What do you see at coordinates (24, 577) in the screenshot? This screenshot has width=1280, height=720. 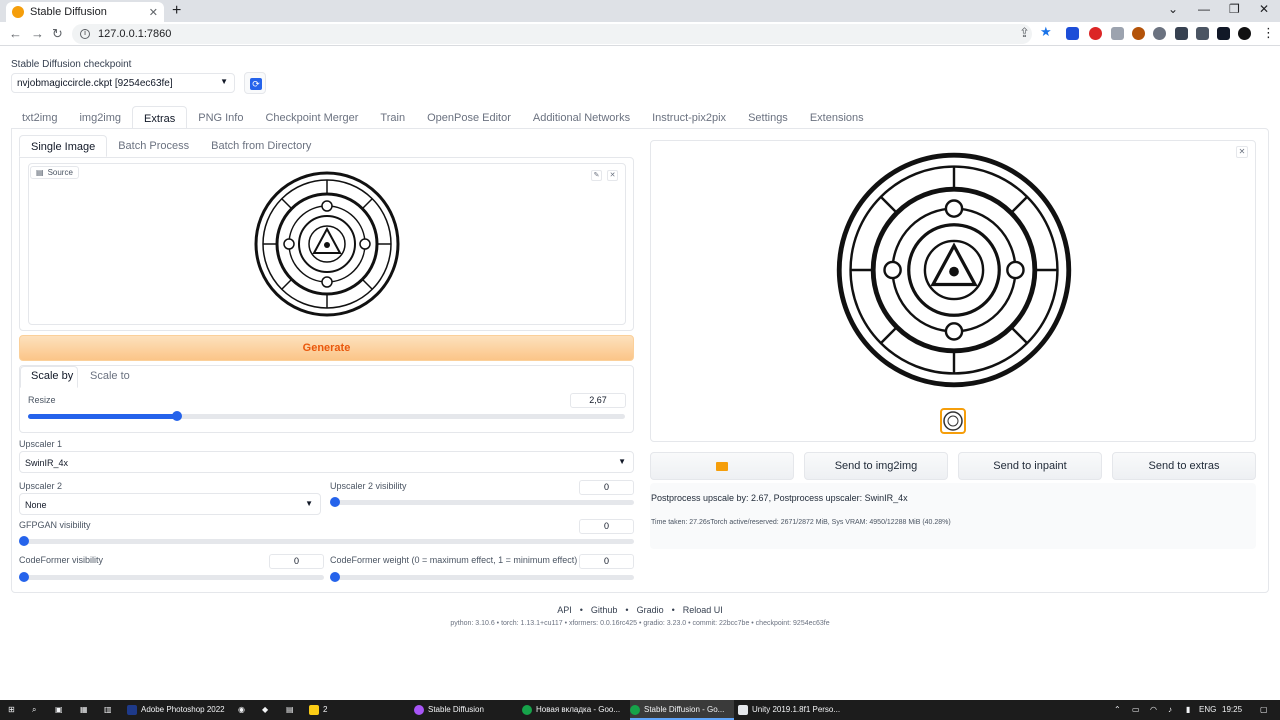 I see `codeformer-visibility-thumb` at bounding box center [24, 577].